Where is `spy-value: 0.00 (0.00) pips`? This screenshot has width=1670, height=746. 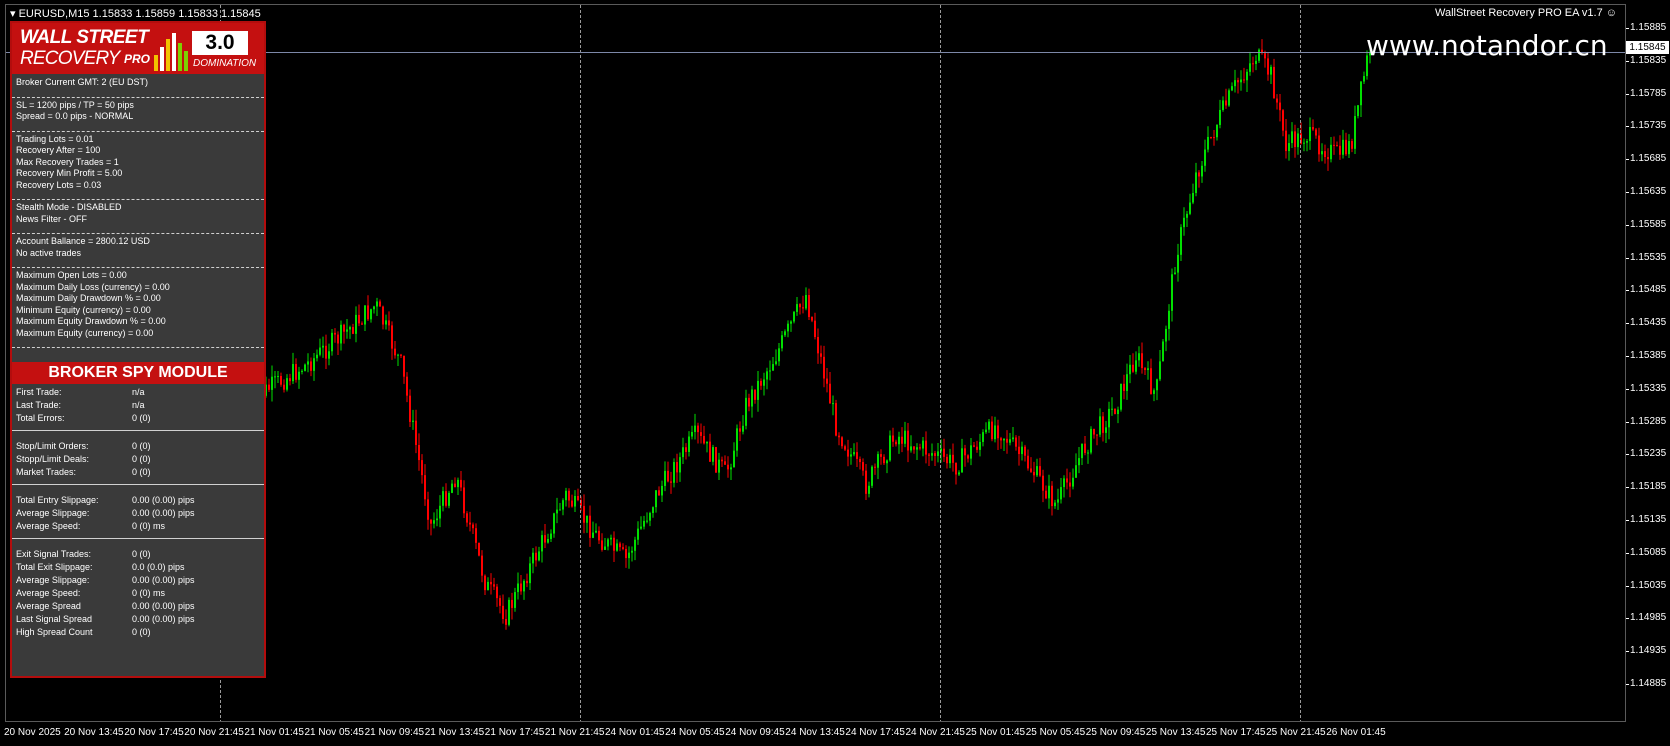
spy-value: 0.00 (0.00) pips is located at coordinates (163, 500).